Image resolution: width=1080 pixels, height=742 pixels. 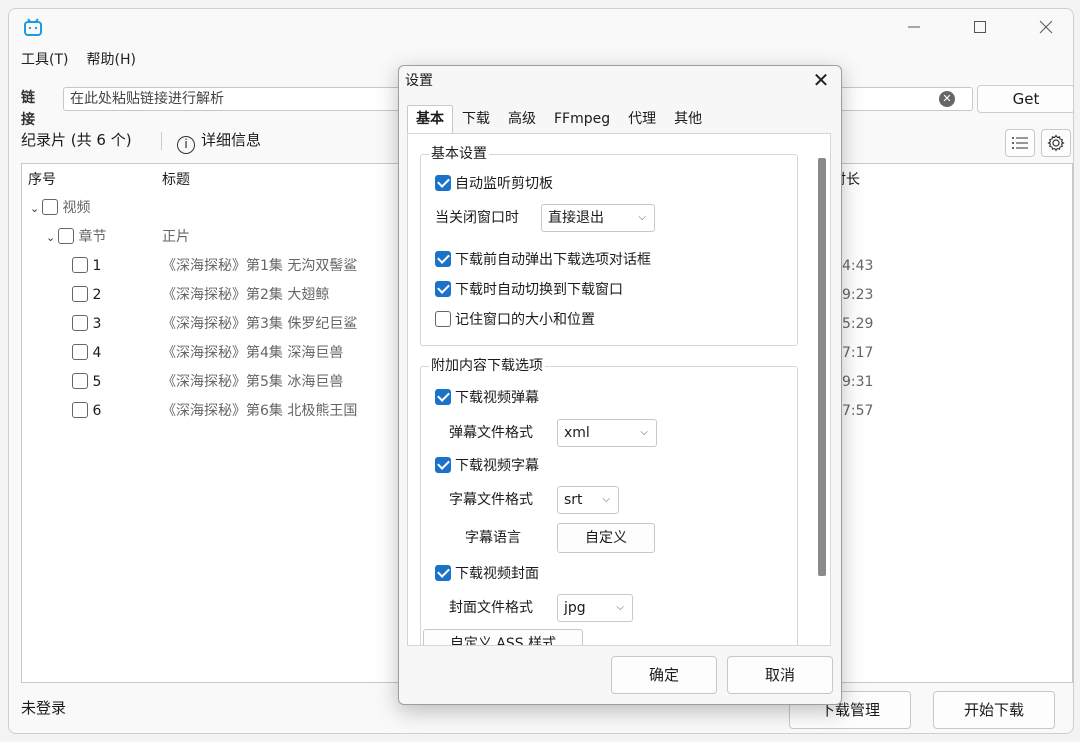 I want to click on minimize-button, so click(x=914, y=27).